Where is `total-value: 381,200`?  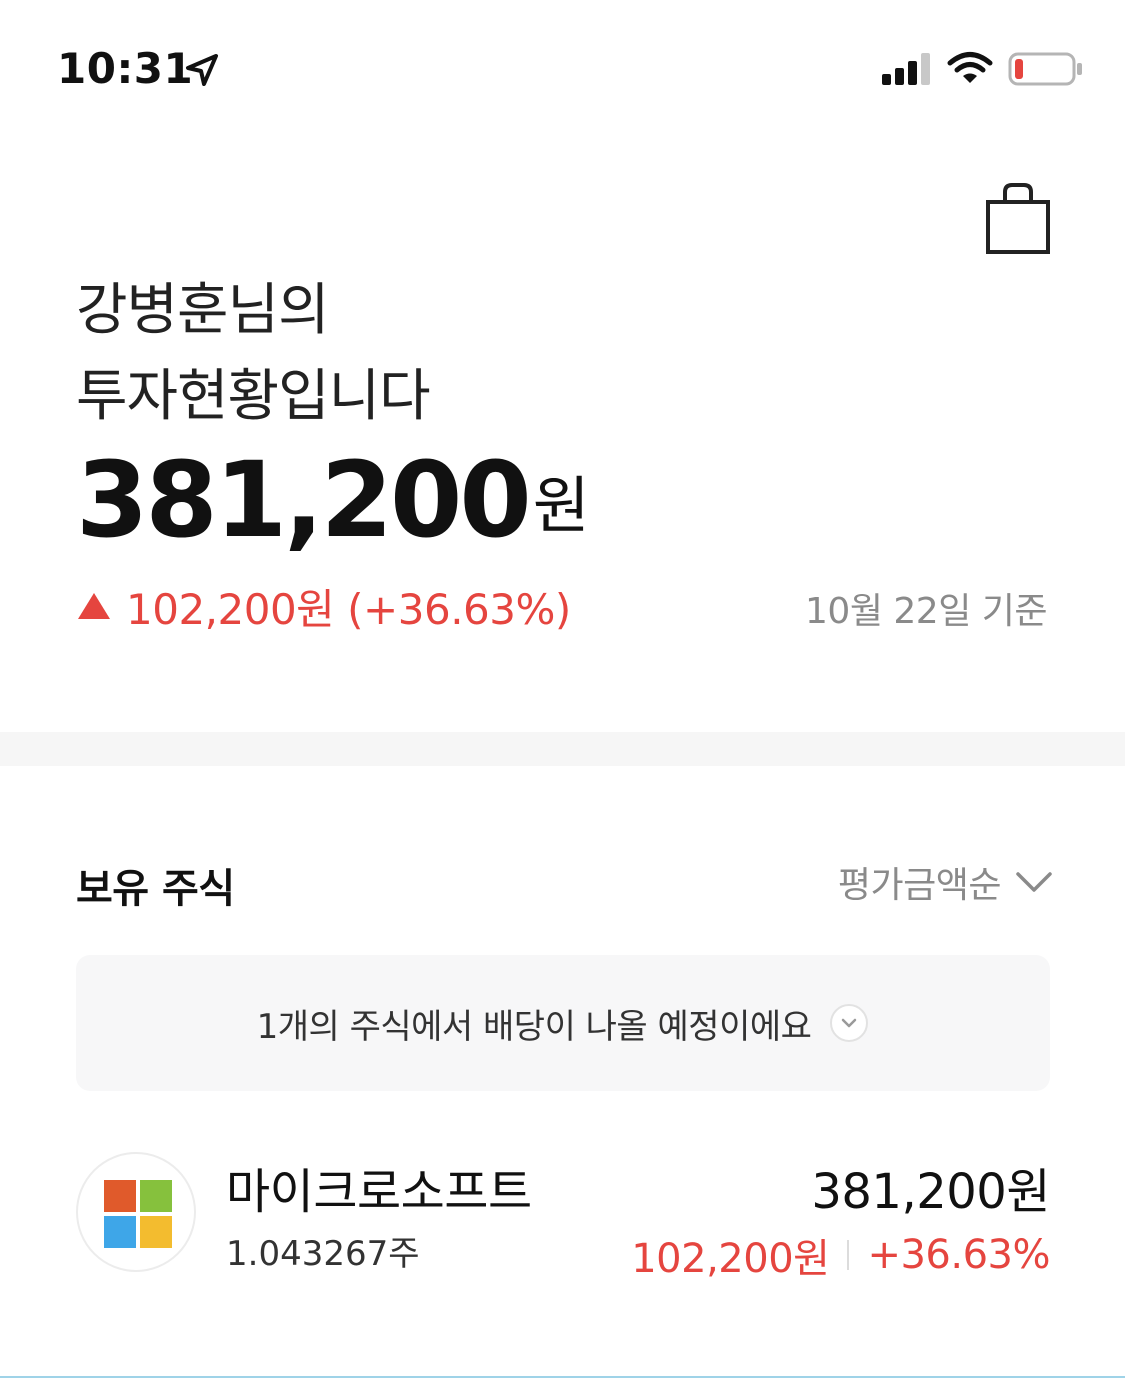 total-value: 381,200 is located at coordinates (304, 500).